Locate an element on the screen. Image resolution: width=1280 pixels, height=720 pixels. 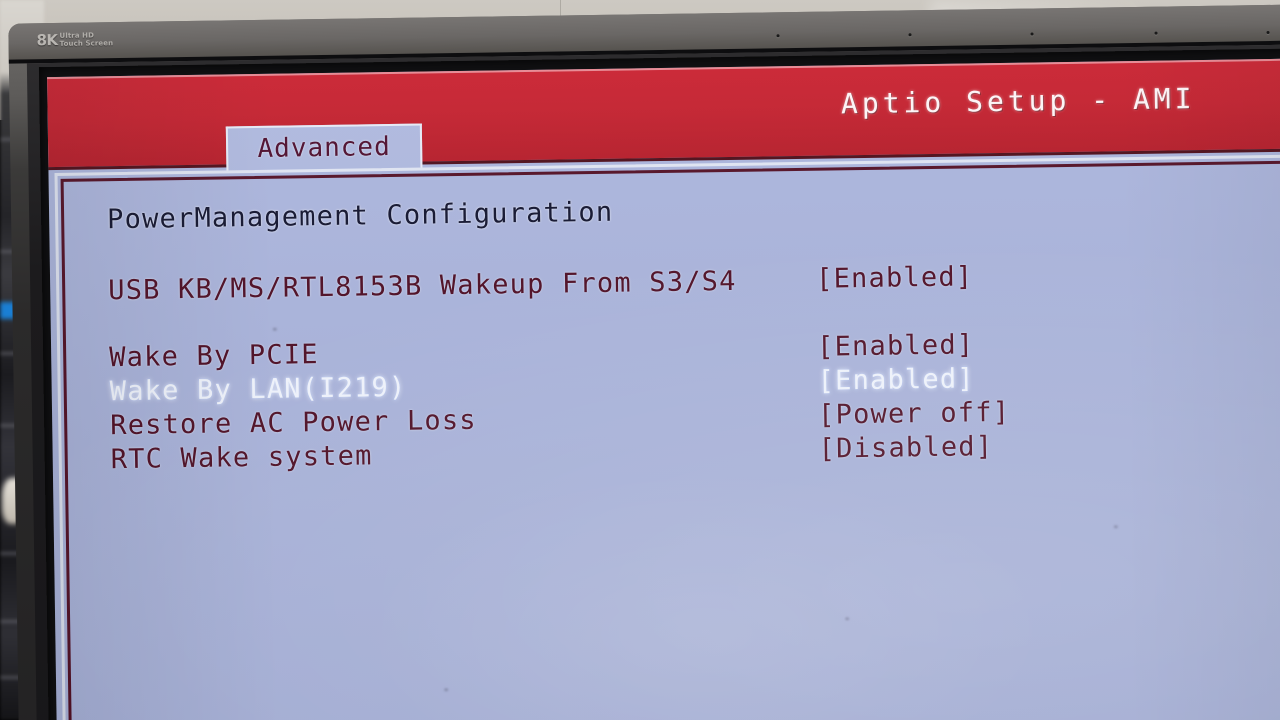
tab-advanced-label: Advanced is located at coordinates (324, 148).